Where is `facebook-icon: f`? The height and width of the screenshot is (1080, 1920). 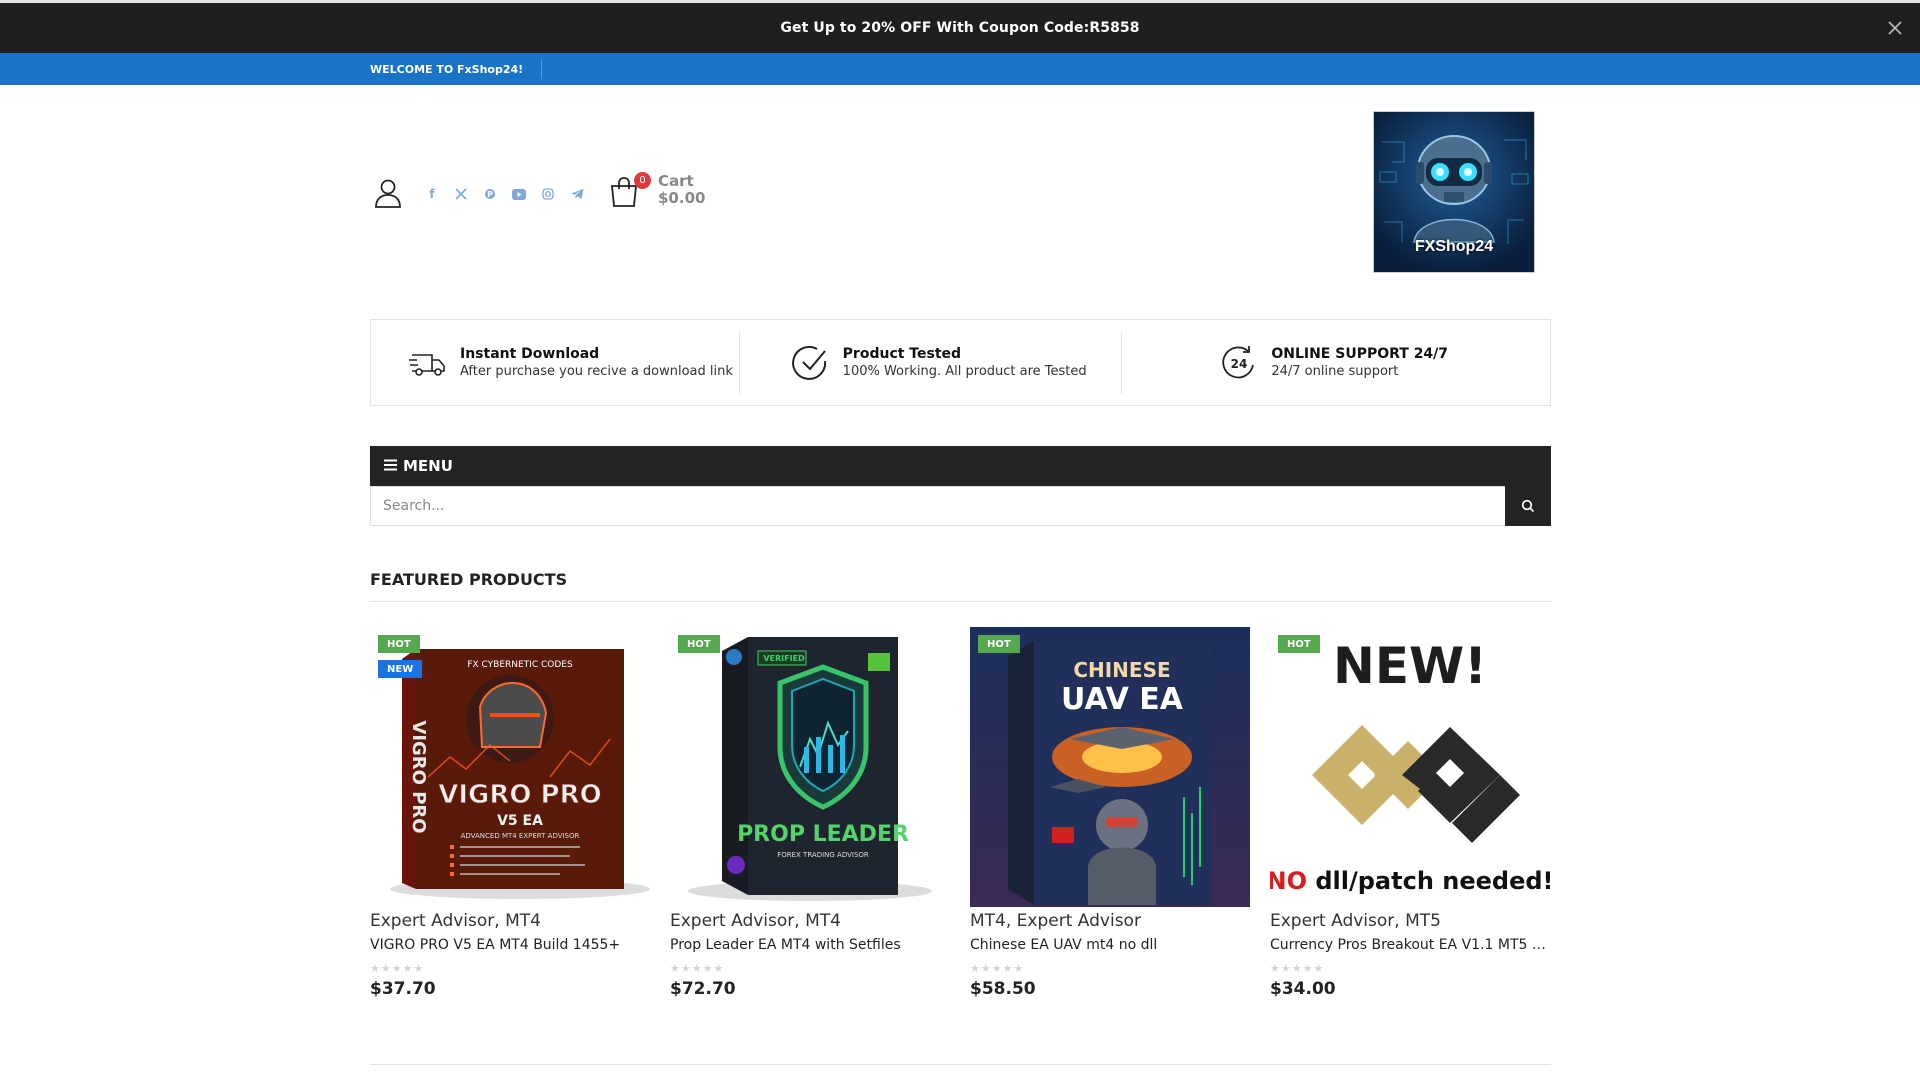
facebook-icon: f is located at coordinates (432, 194).